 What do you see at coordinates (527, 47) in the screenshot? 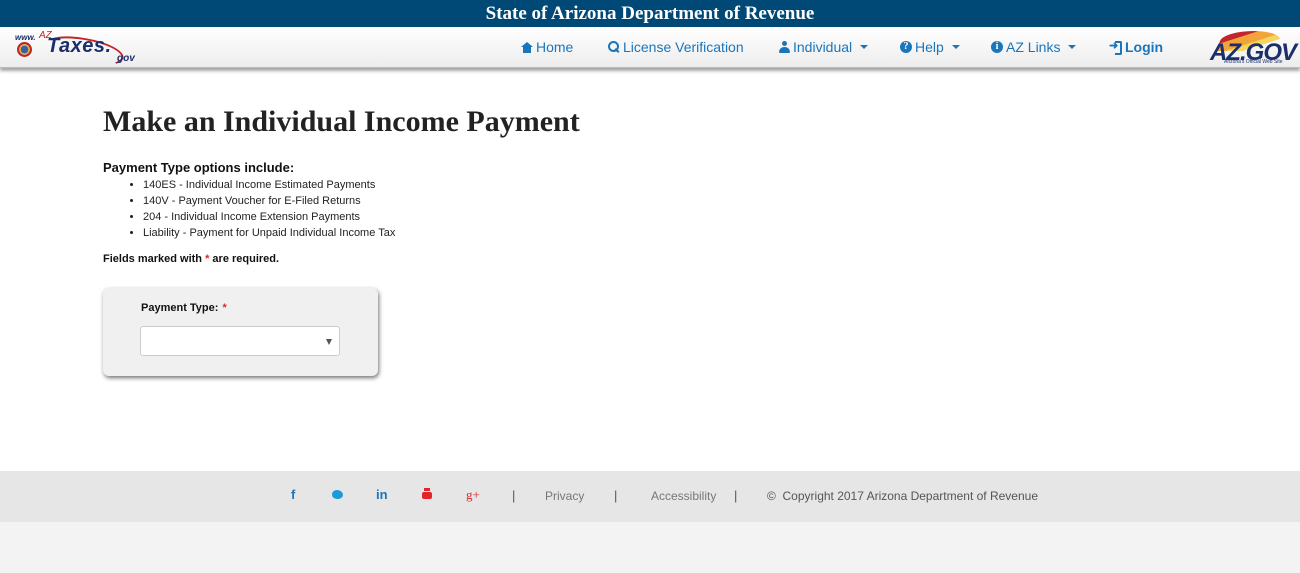
I see `home-icon` at bounding box center [527, 47].